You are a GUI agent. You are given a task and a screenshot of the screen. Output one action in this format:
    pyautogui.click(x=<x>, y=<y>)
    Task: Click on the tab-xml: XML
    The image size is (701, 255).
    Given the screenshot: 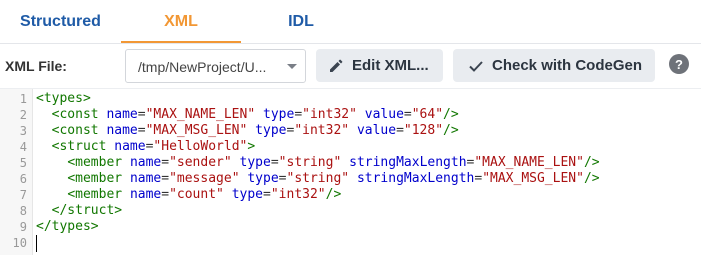 What is the action you would take?
    pyautogui.click(x=181, y=22)
    